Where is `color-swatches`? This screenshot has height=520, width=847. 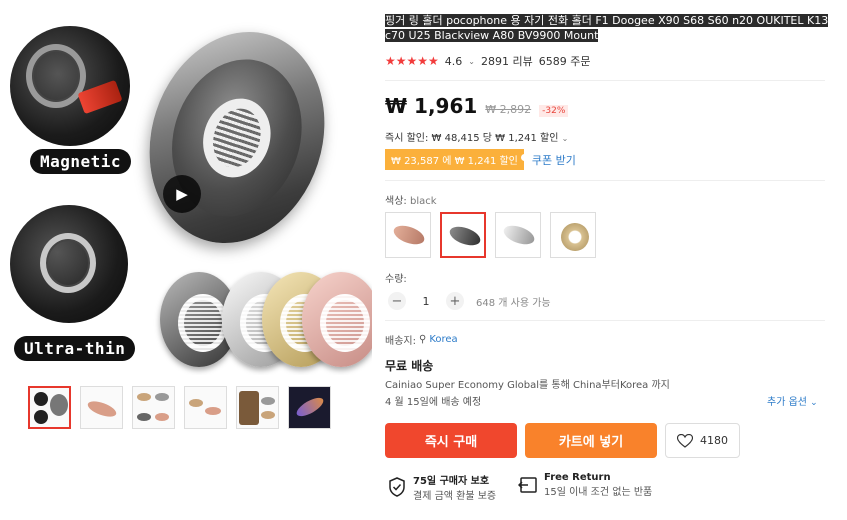
color-swatches is located at coordinates (490, 235).